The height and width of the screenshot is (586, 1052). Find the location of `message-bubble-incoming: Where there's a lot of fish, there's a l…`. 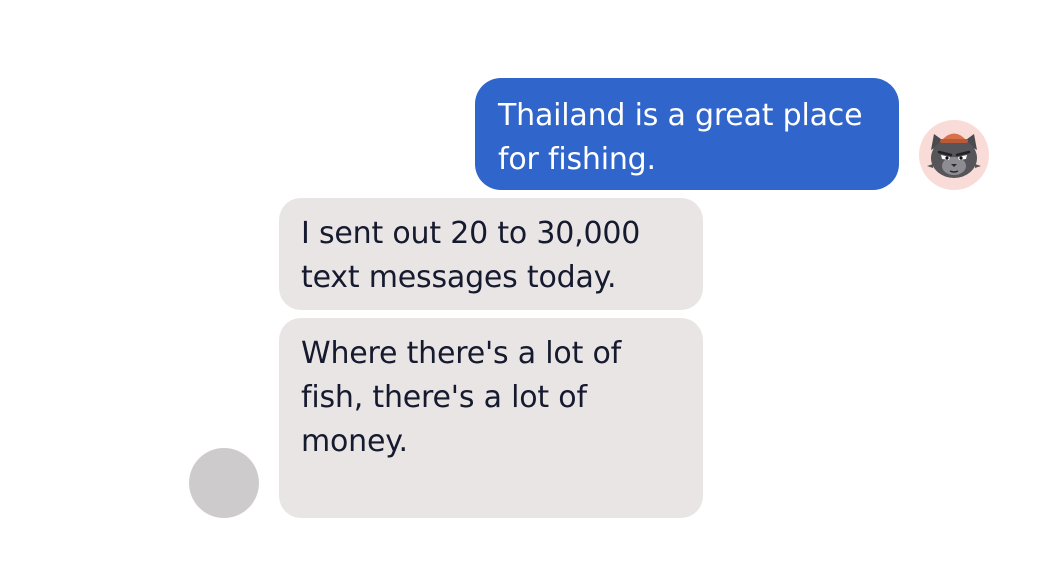

message-bubble-incoming: Where there's a lot of fish, there's a l… is located at coordinates (491, 418).